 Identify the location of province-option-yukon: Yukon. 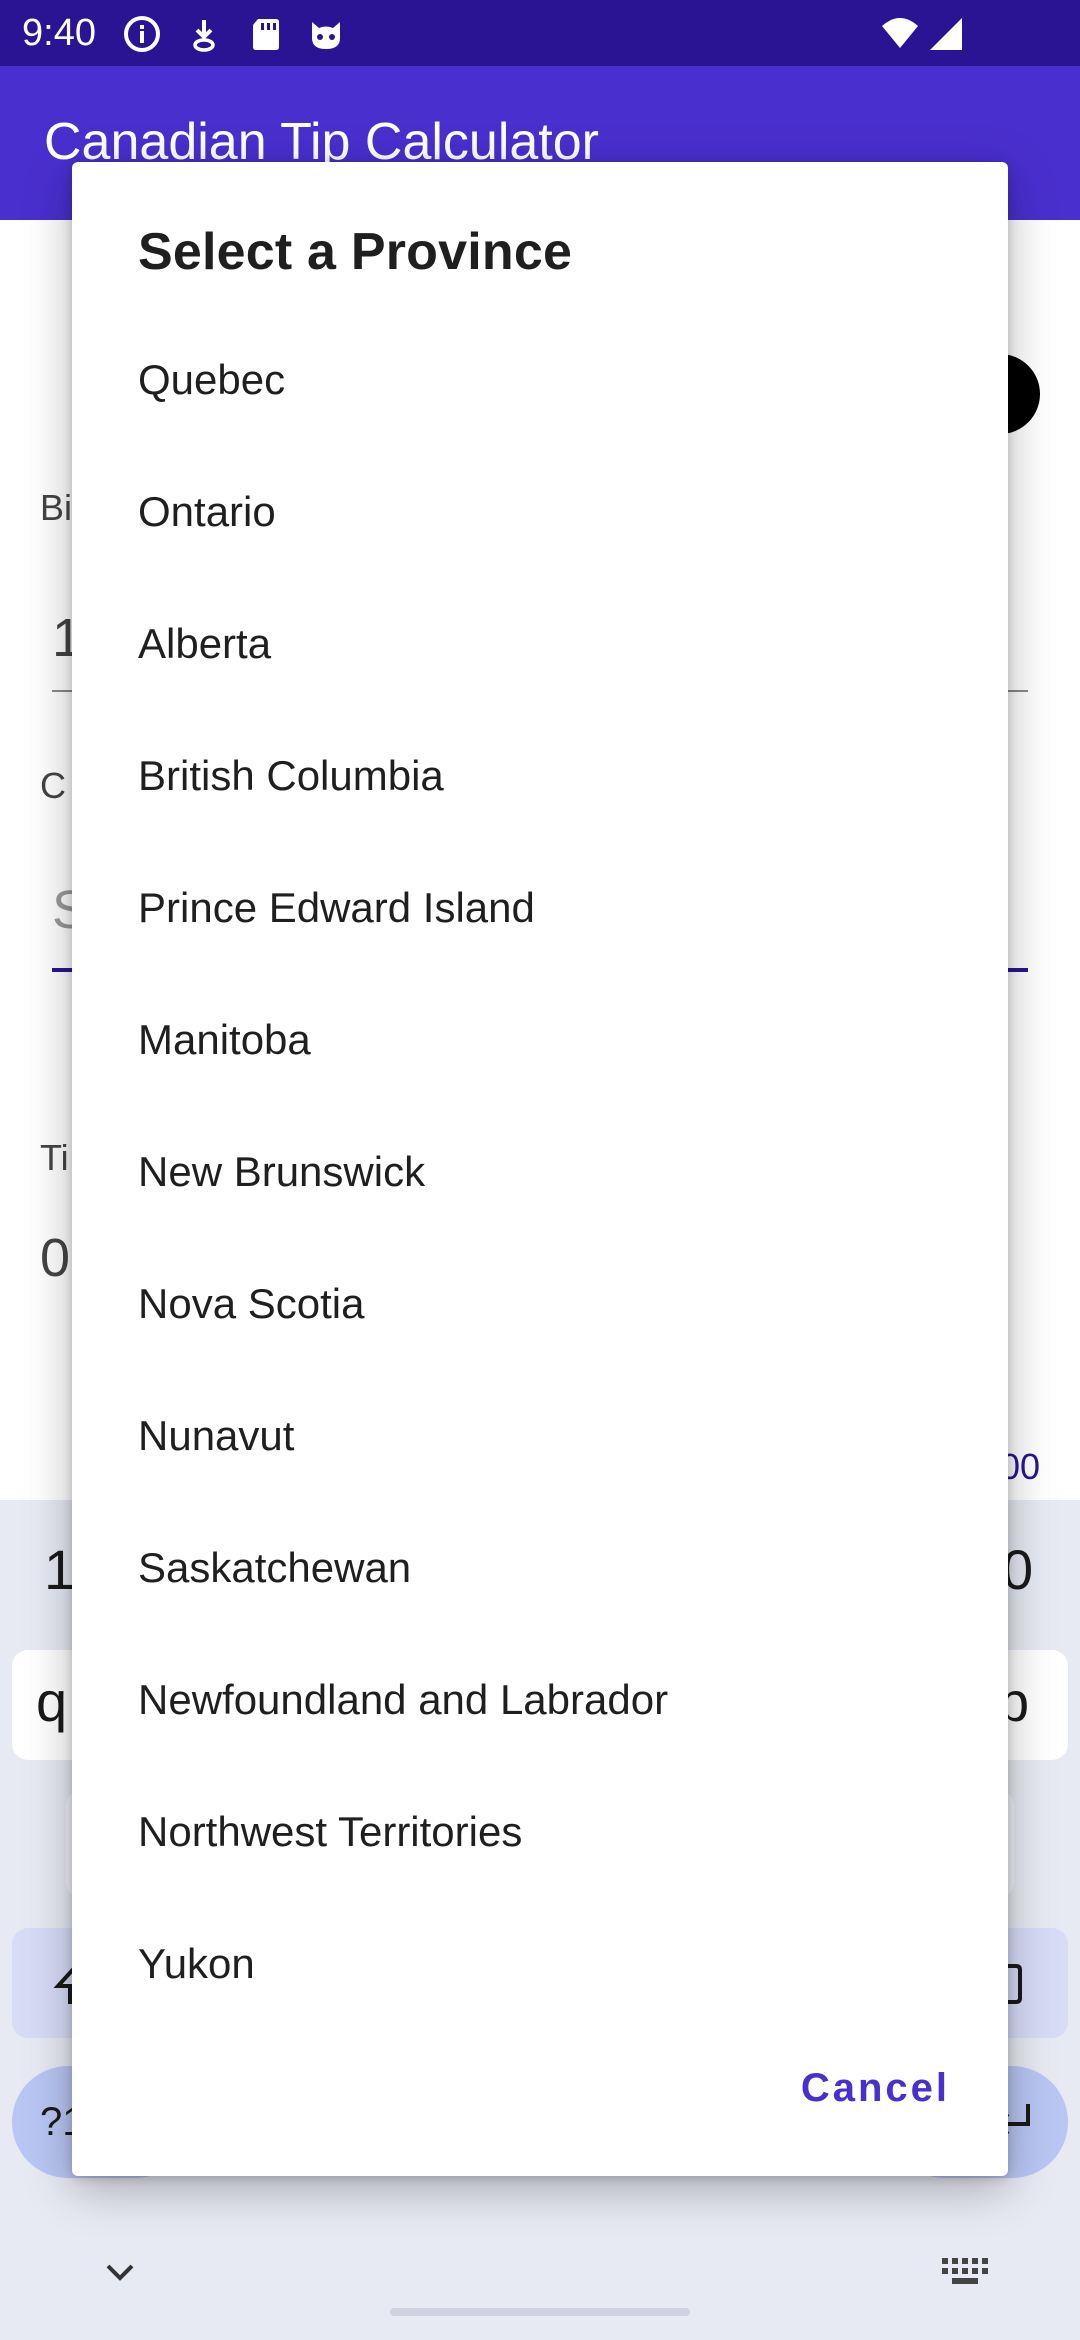
(540, 1964).